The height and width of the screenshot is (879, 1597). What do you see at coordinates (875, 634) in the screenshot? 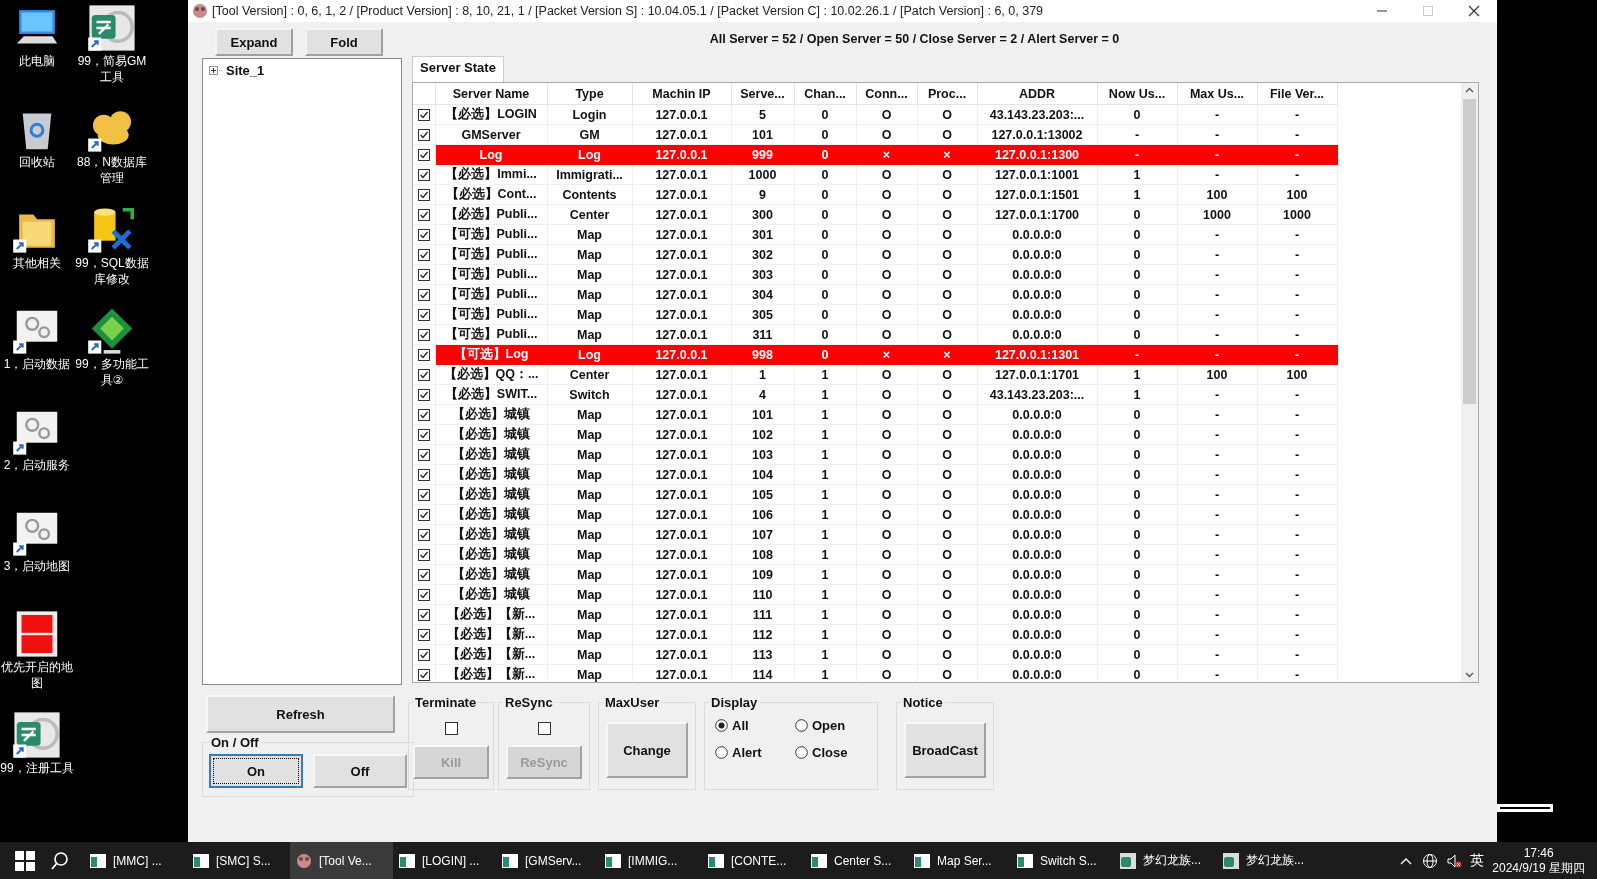
I see `table-row: 【必选】【新... Map 127.0.0.1 112 1 O O 0.0.0.0:0 0 - -` at bounding box center [875, 634].